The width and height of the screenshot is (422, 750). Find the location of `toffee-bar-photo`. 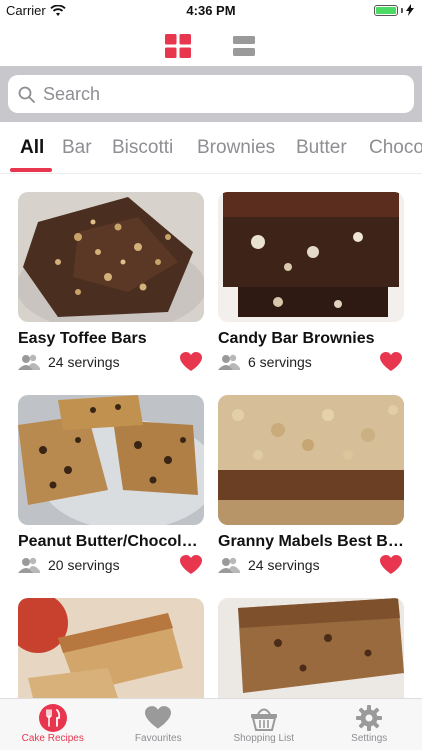

toffee-bar-photo is located at coordinates (111, 257).